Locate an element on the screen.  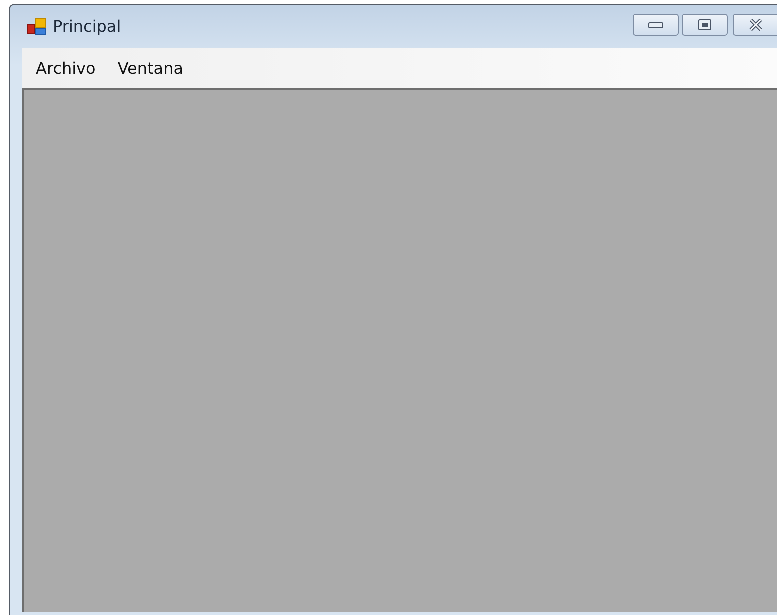
close-icon is located at coordinates (756, 24).